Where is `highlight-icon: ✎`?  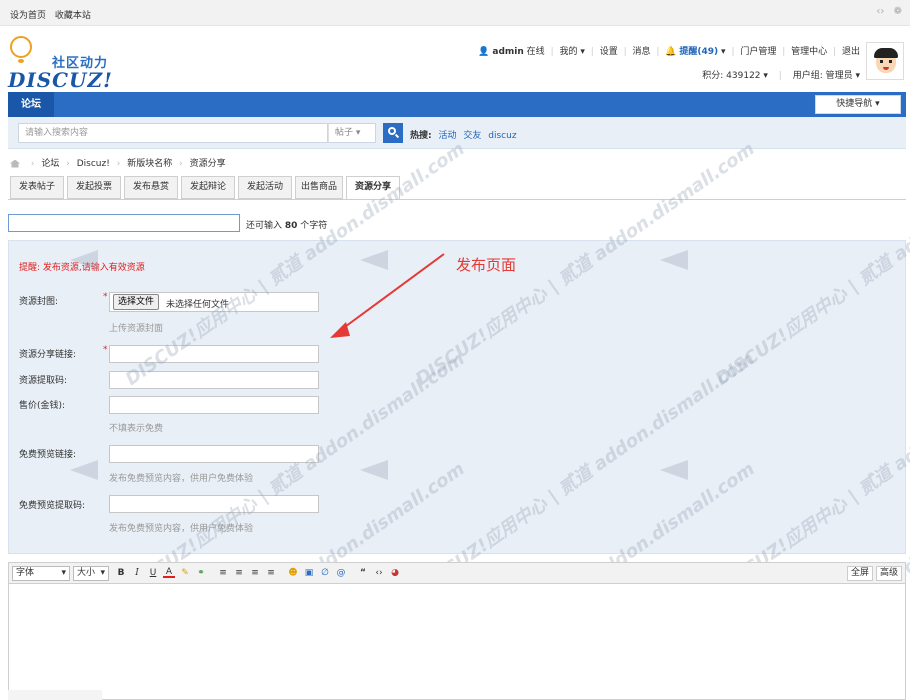
highlight-icon: ✎ is located at coordinates (185, 573).